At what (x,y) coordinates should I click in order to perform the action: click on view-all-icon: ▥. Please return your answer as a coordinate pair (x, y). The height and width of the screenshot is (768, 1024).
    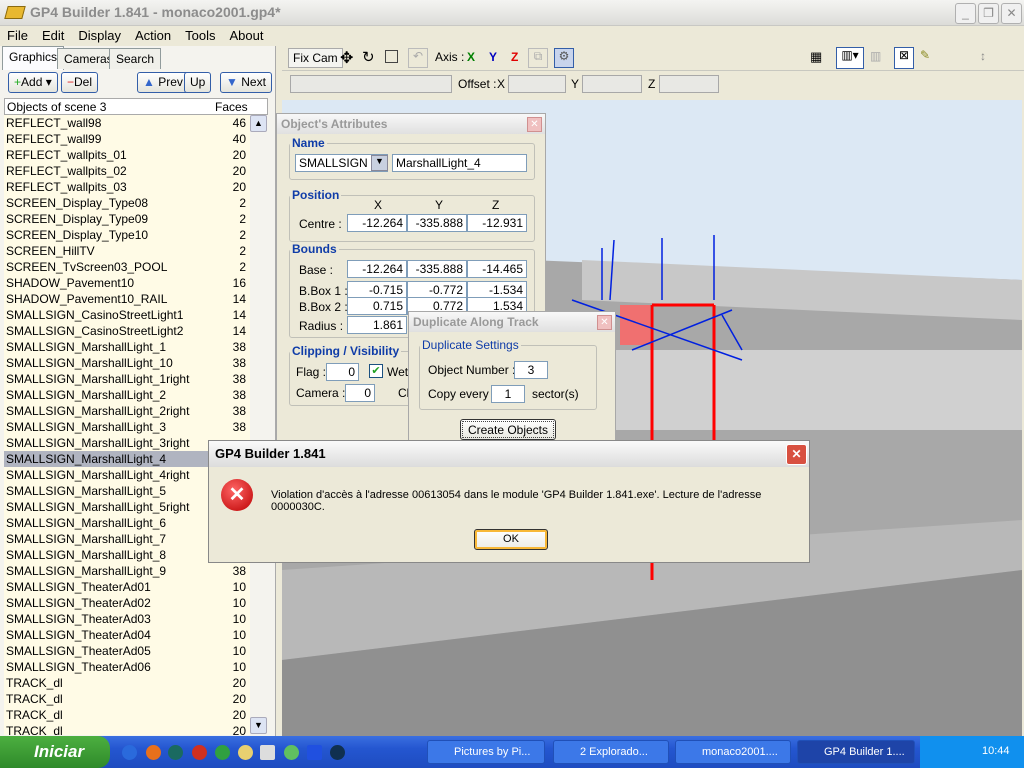
    Looking at the image, I should click on (875, 56).